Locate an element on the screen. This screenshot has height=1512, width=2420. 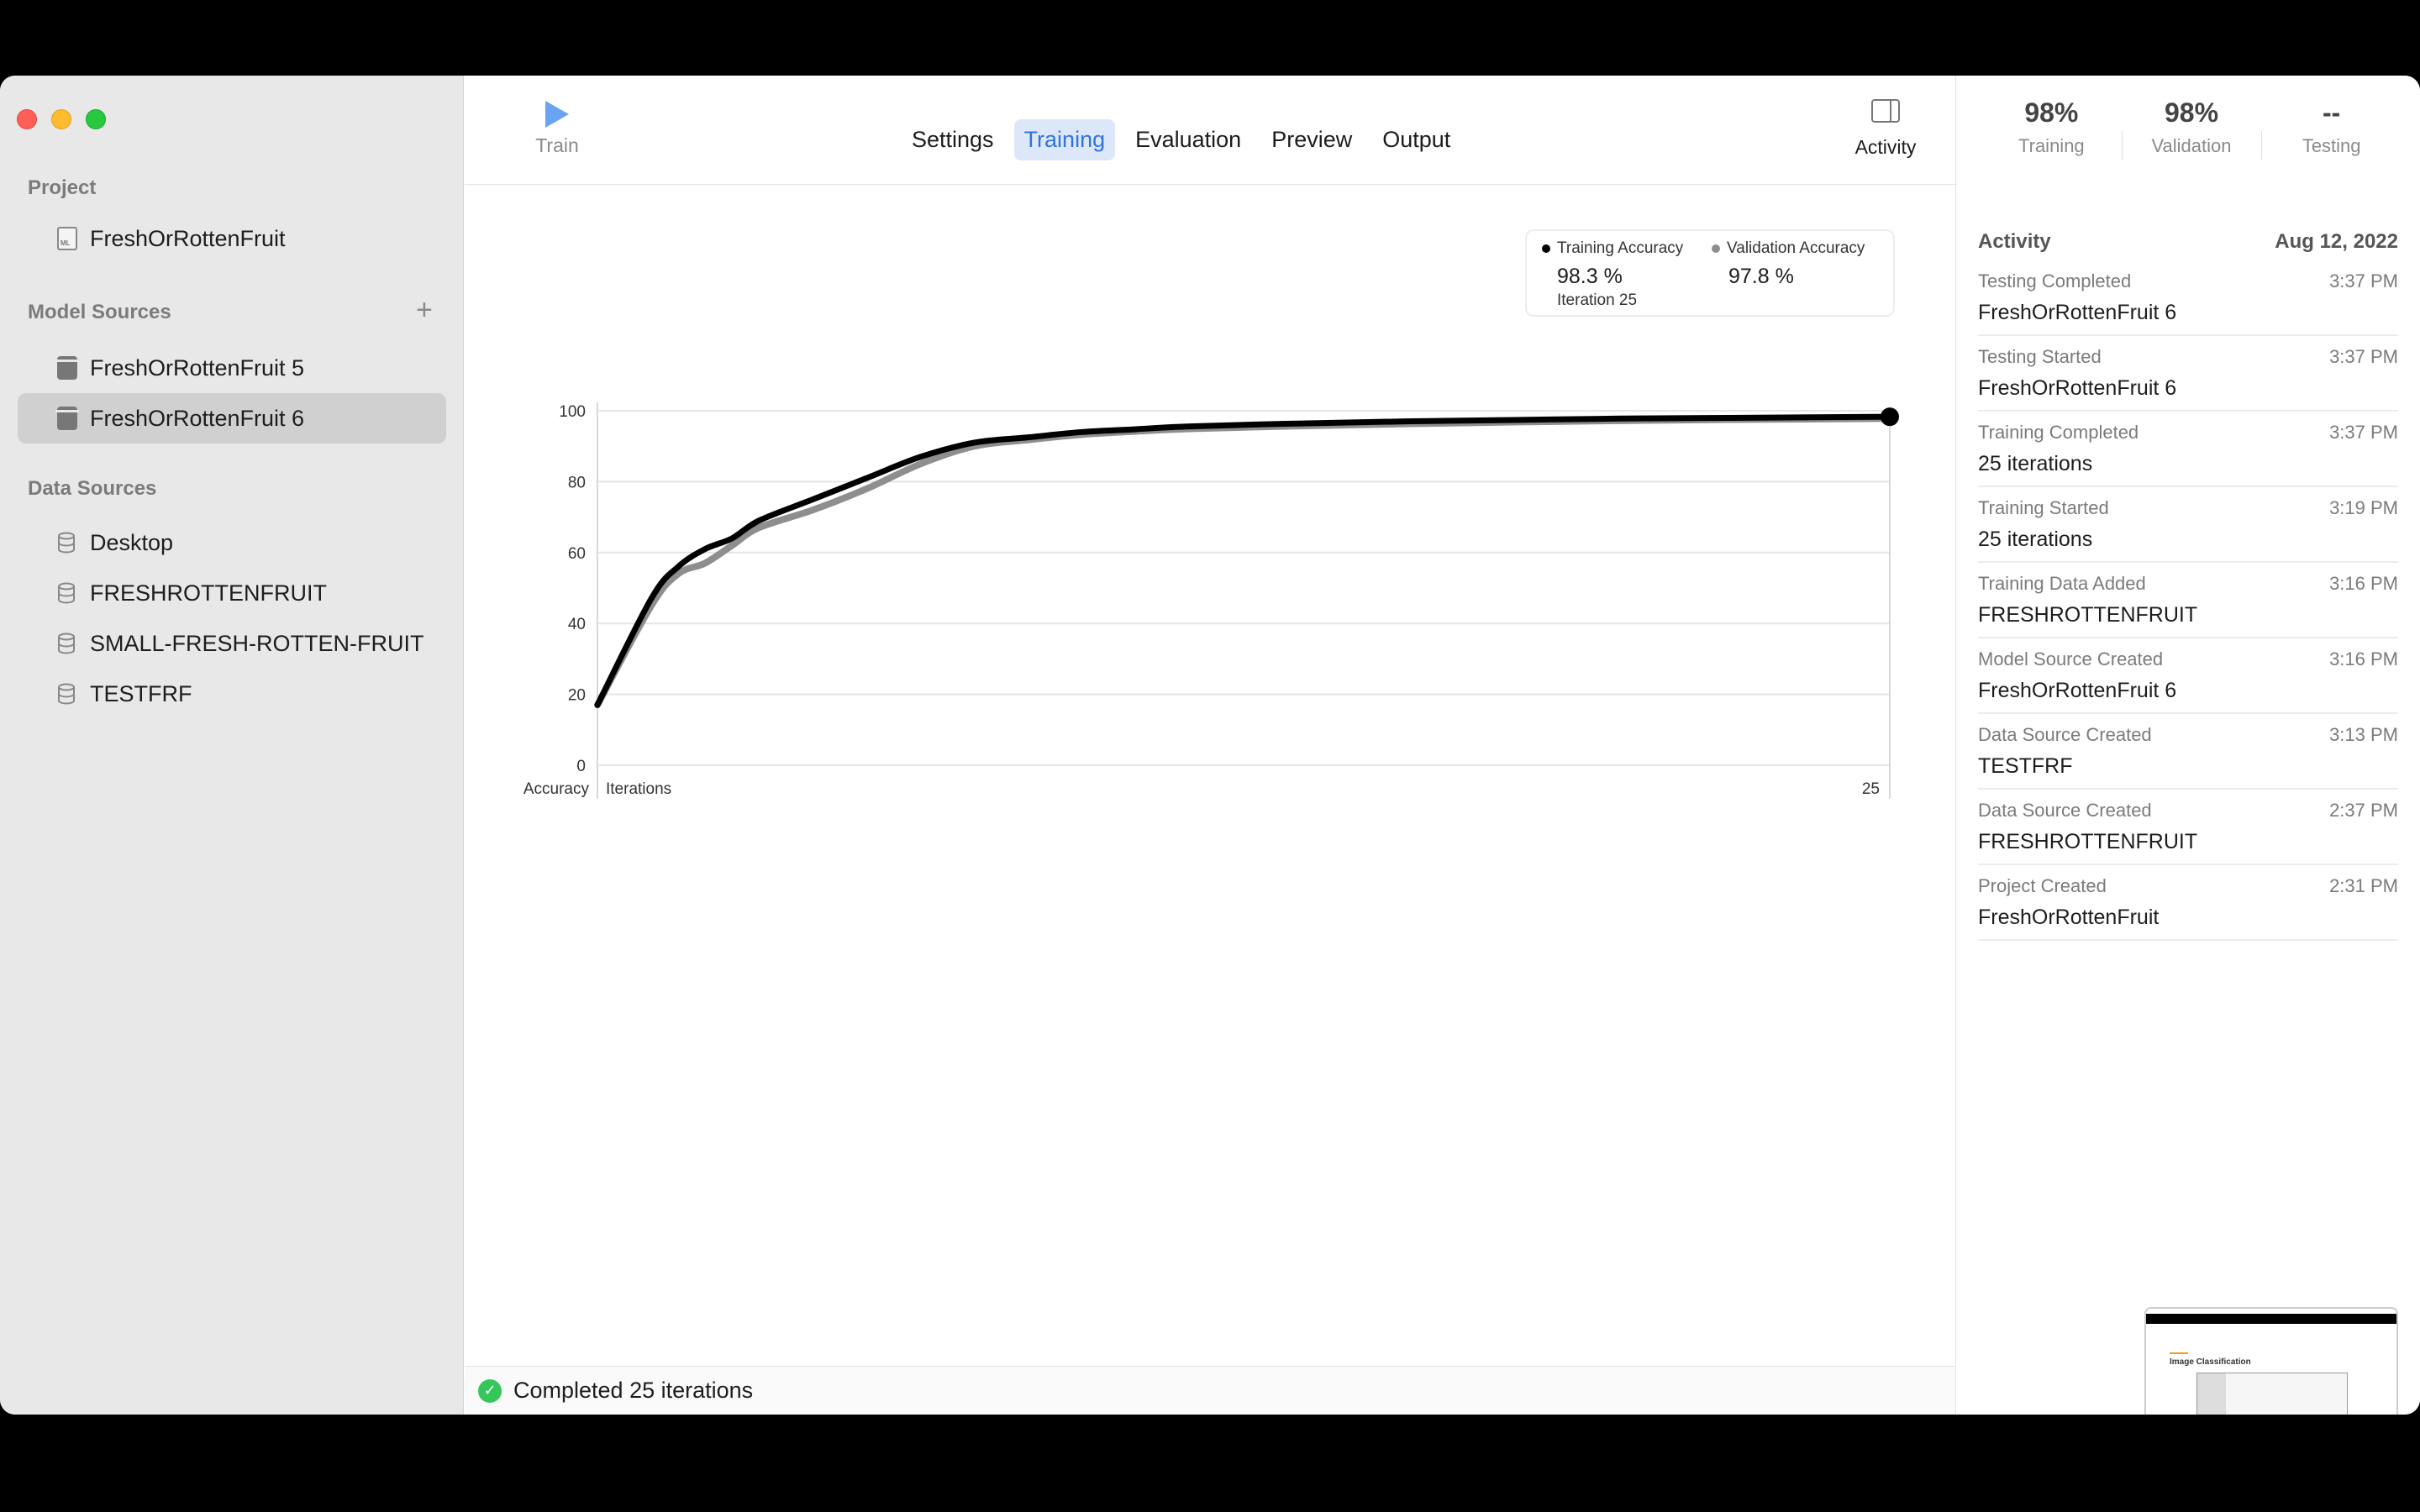
validation-accuracy-value: 97.8 % is located at coordinates (1761, 276).